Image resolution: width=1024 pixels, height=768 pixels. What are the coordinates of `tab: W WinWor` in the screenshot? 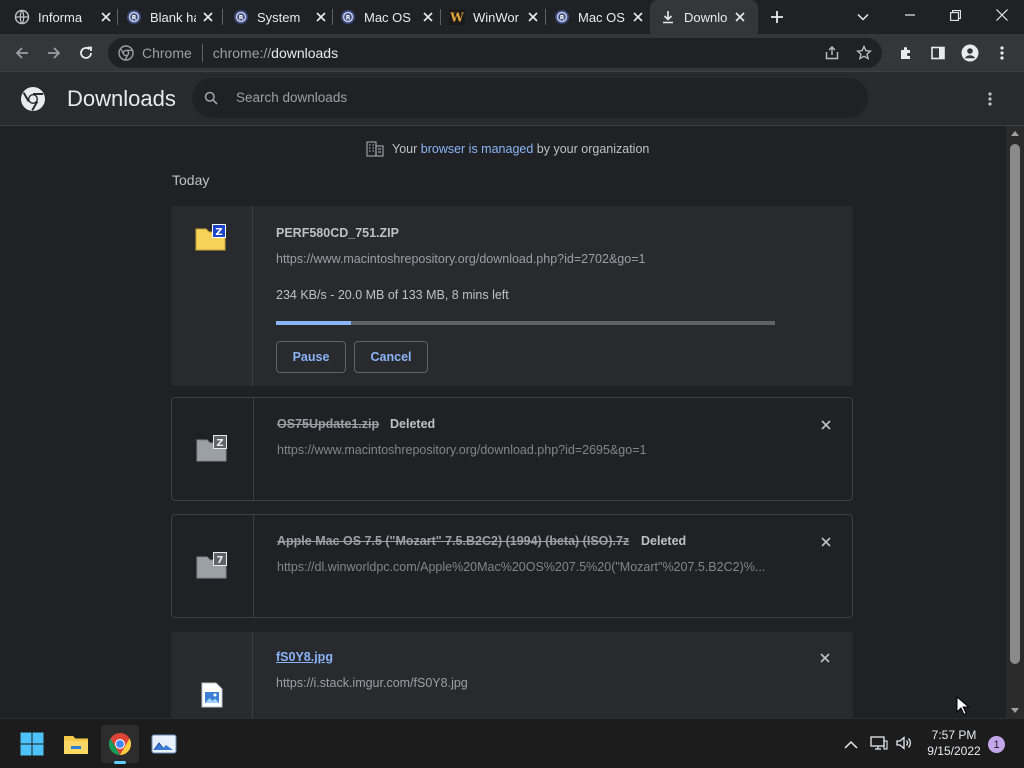 It's located at (495, 17).